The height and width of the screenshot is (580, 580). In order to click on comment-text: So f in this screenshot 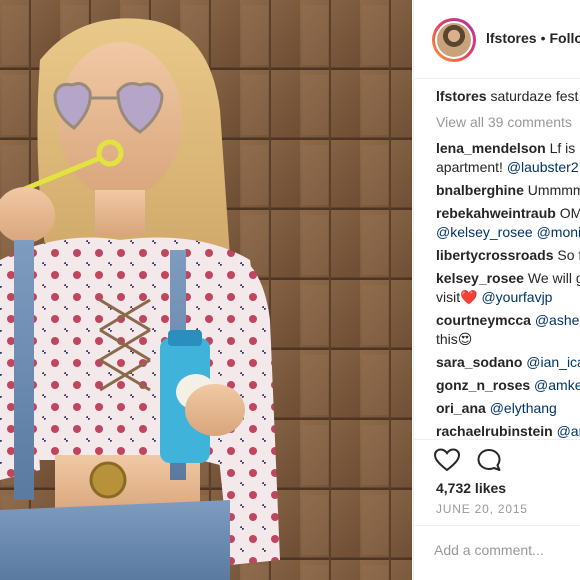, I will do `click(566, 255)`.